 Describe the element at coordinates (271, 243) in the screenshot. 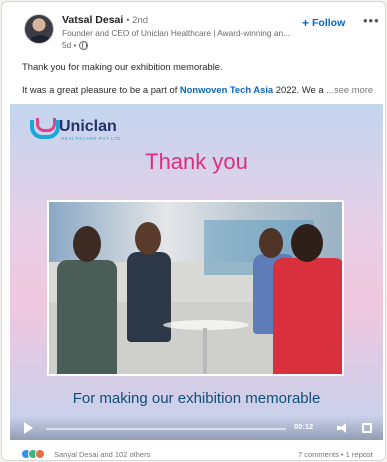

I see `person-right-blue-head` at that location.